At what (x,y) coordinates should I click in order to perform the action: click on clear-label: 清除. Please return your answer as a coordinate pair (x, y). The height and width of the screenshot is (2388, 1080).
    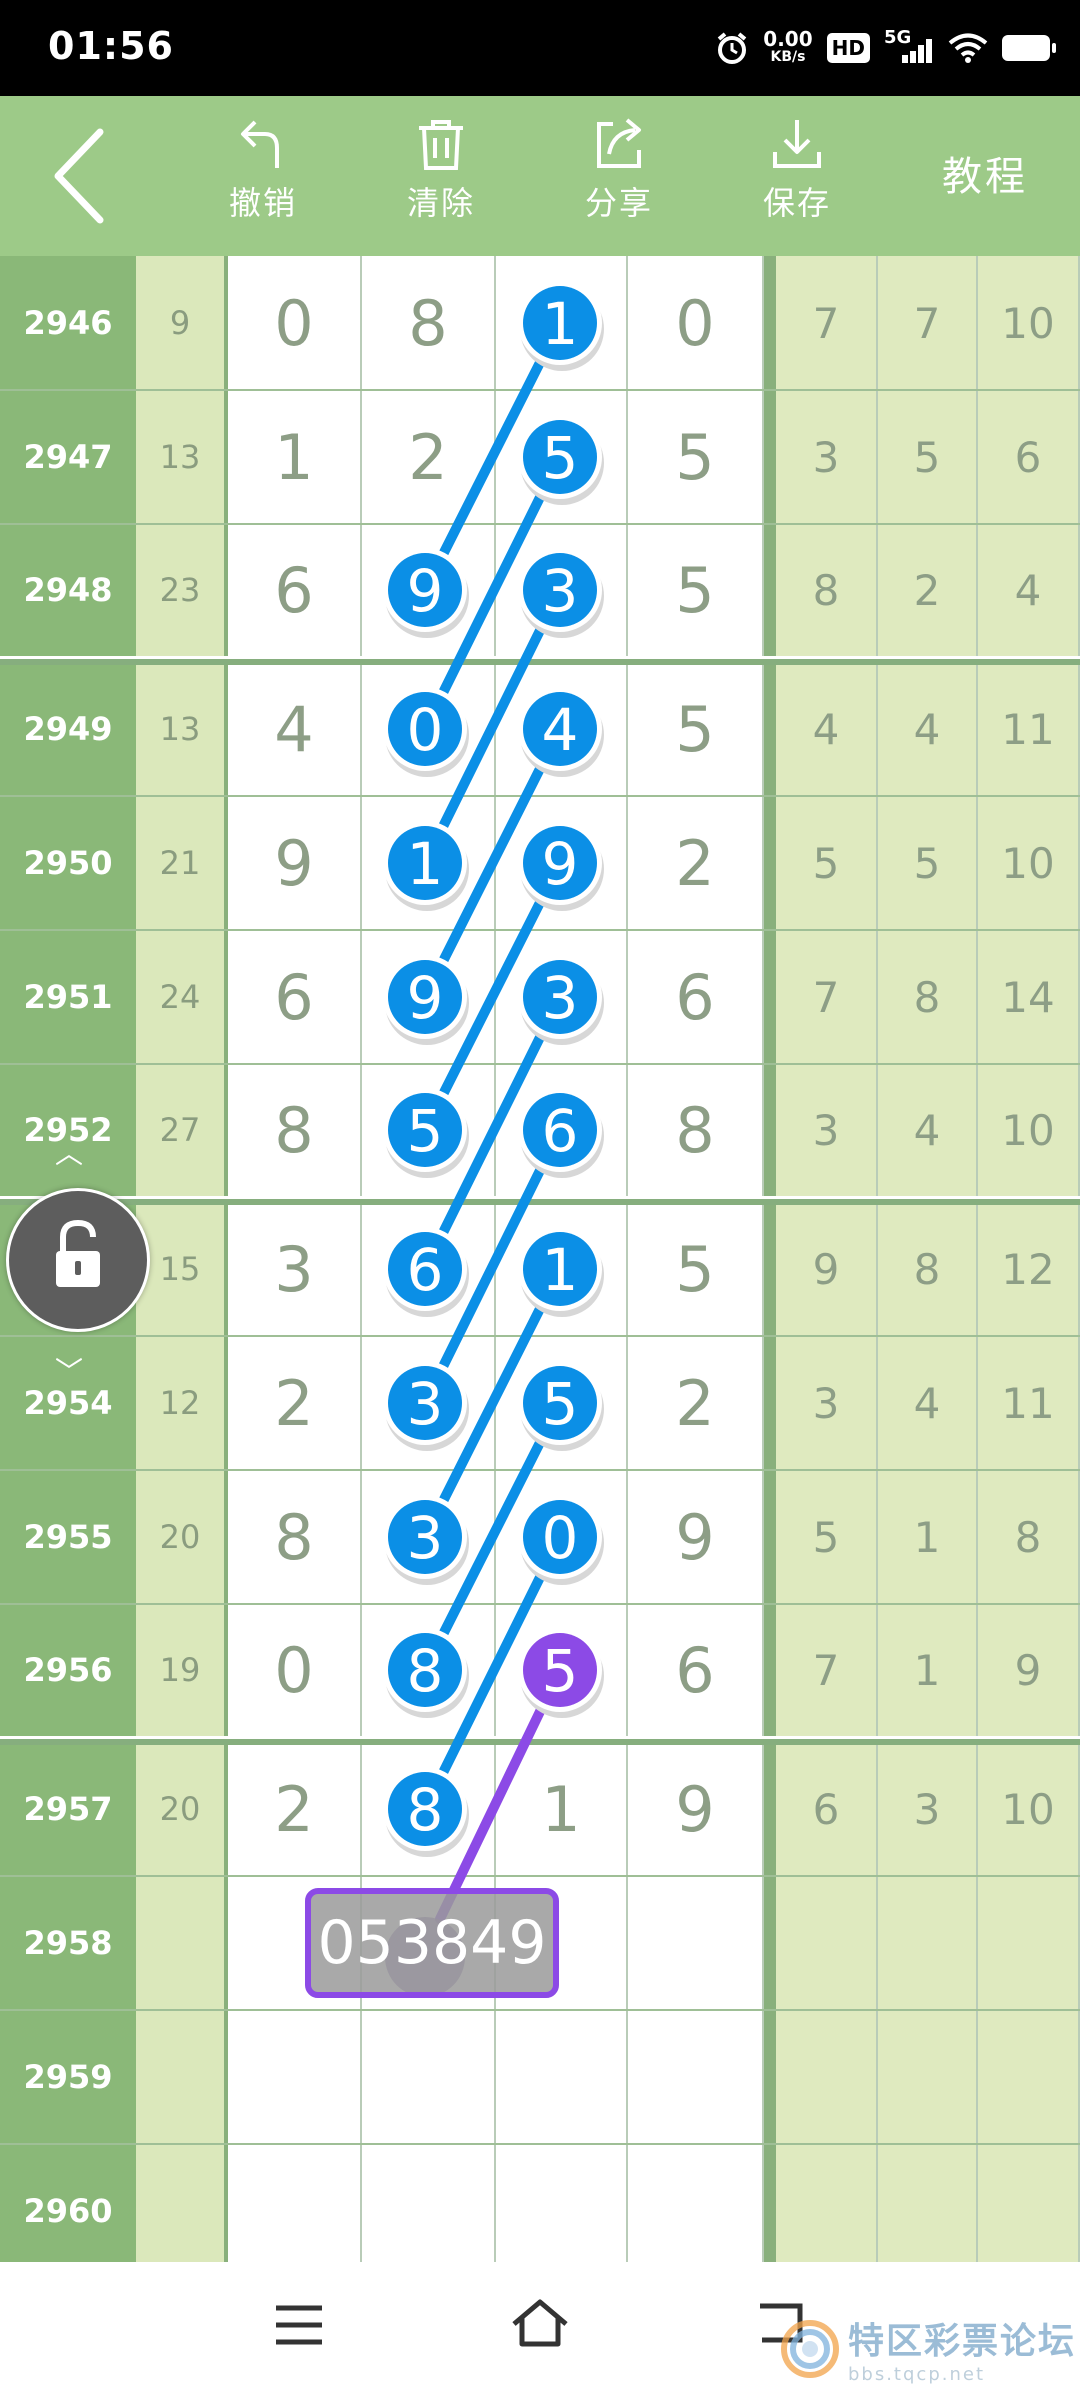
    Looking at the image, I should click on (440, 203).